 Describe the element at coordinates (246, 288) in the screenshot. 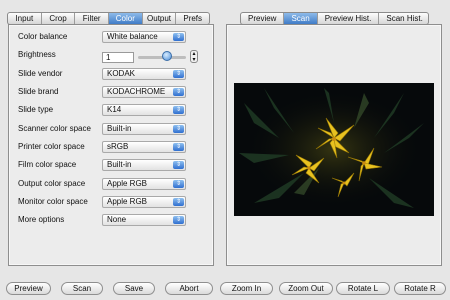

I see `zoom-in-button: Zoom In` at that location.